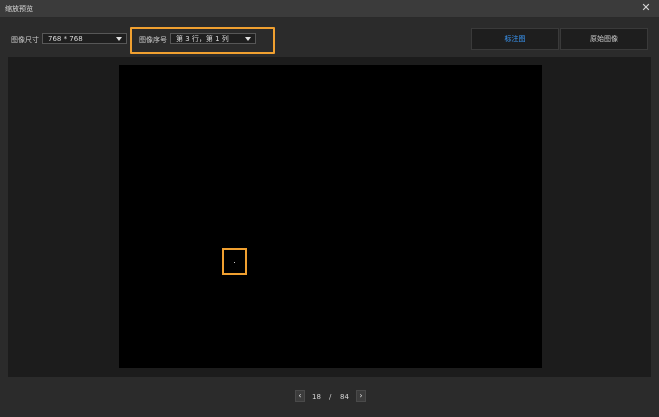 The width and height of the screenshot is (659, 417). I want to click on total-pages: 84, so click(344, 397).